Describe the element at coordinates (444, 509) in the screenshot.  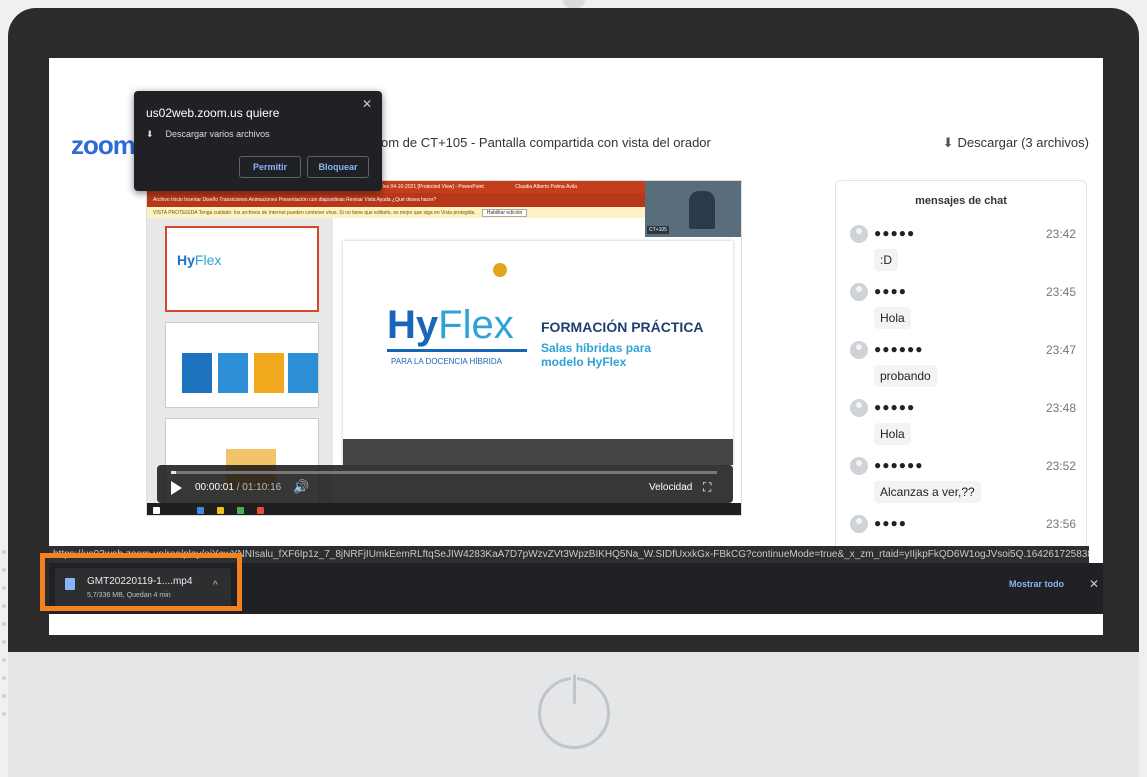
I see `windows-taskbar` at that location.